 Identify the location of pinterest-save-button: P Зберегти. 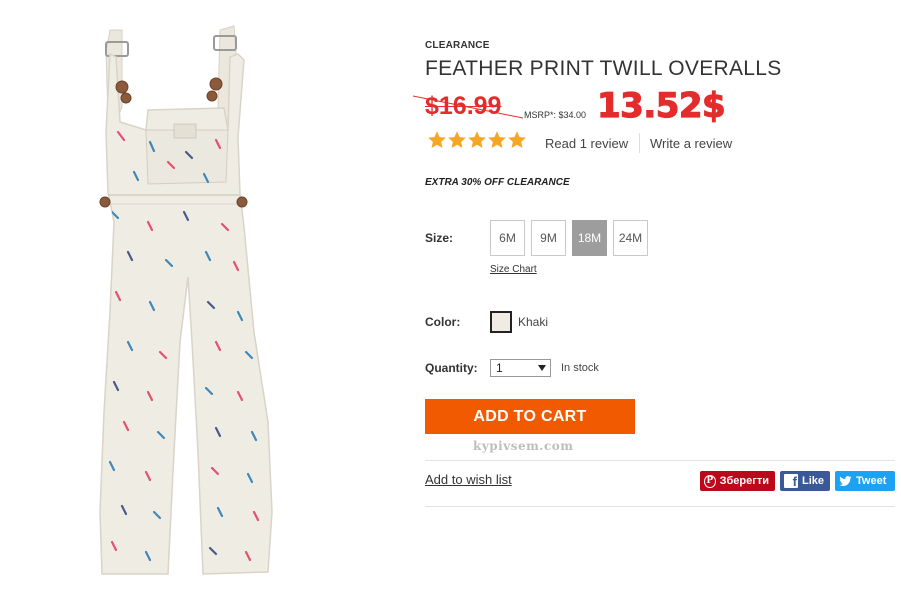
(737, 481).